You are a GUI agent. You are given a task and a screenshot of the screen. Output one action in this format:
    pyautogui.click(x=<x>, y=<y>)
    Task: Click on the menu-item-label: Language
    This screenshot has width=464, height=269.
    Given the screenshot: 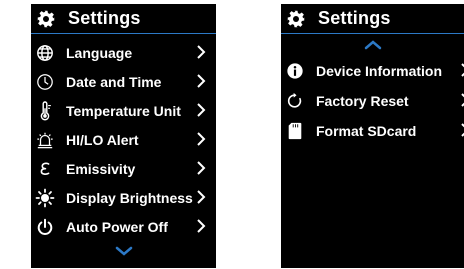 What is the action you would take?
    pyautogui.click(x=99, y=52)
    